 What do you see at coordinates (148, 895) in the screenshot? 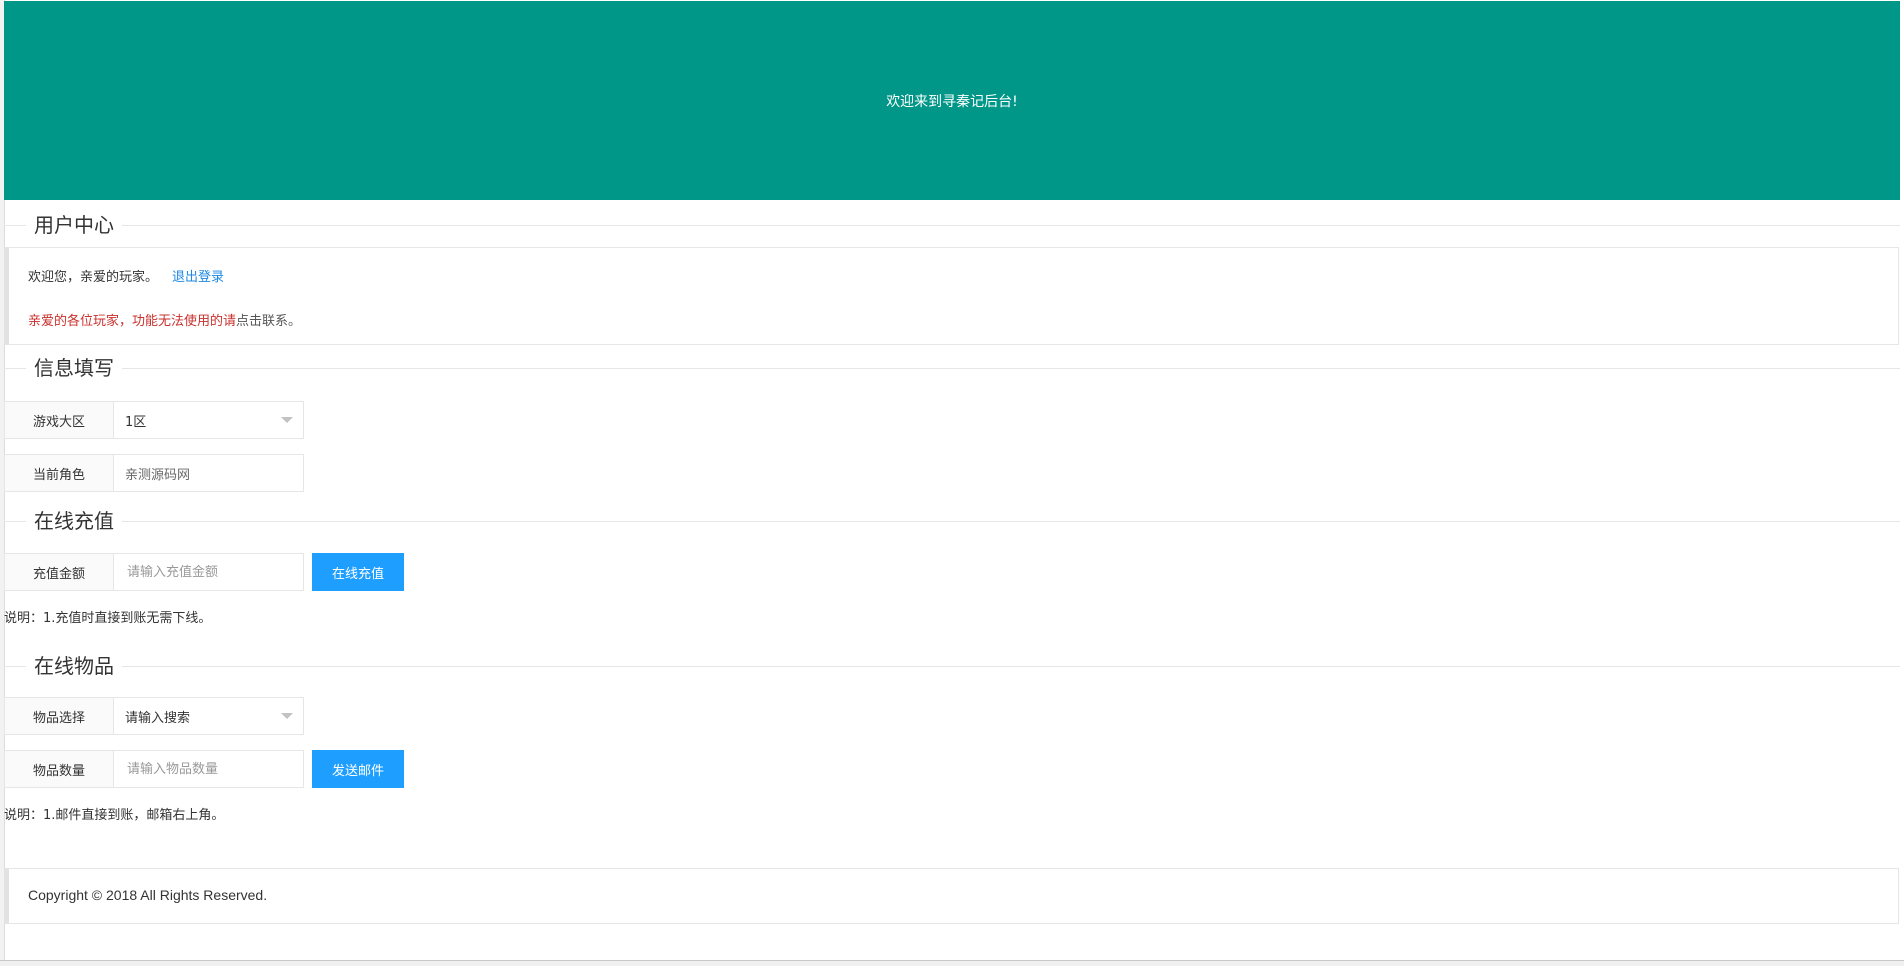
I see `copyright-text: Copyright © 2018 All Rights Reserved.` at bounding box center [148, 895].